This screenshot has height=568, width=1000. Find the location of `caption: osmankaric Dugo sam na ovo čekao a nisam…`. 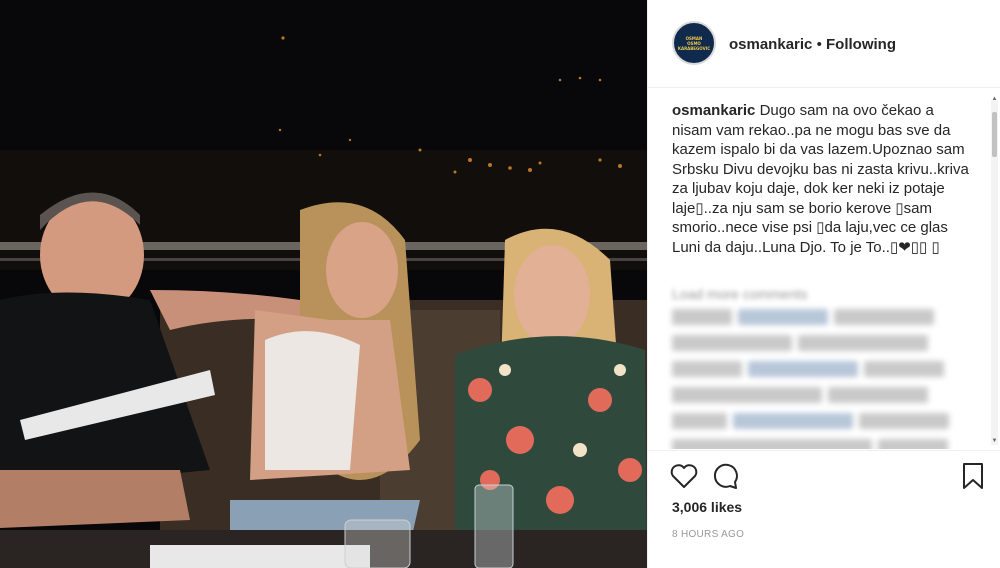

caption: osmankaric Dugo sam na ovo čekao a nisam… is located at coordinates (822, 179).